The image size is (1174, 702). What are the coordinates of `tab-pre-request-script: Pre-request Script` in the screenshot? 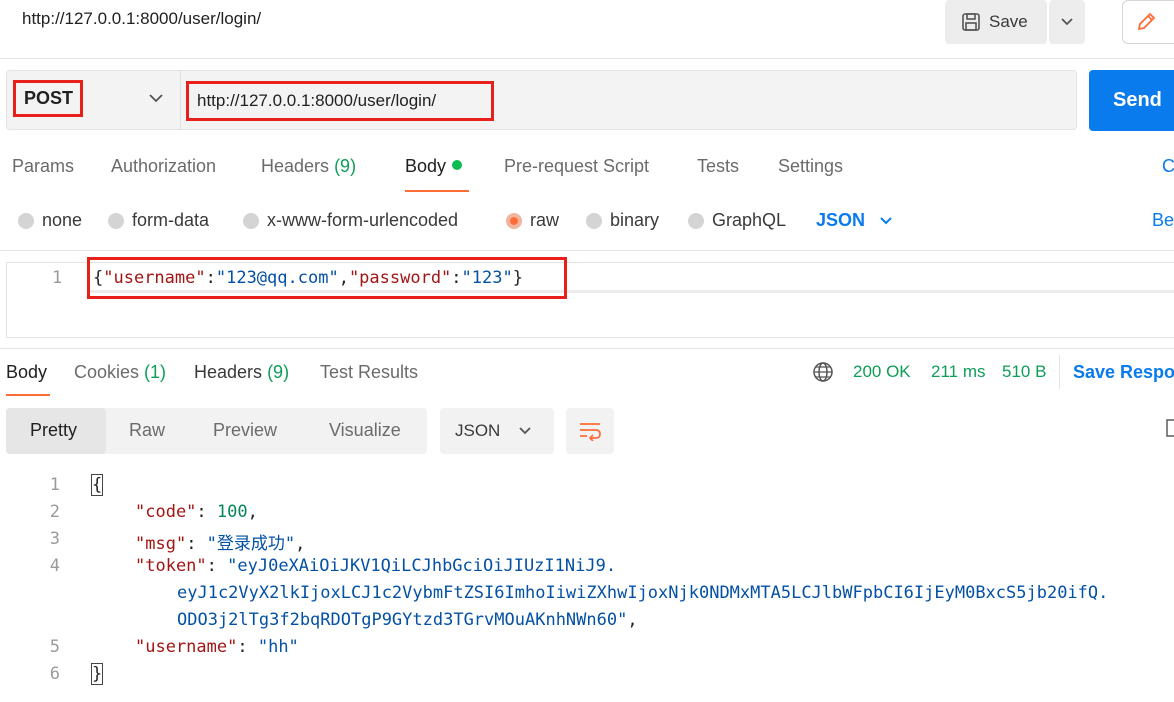 It's located at (576, 166).